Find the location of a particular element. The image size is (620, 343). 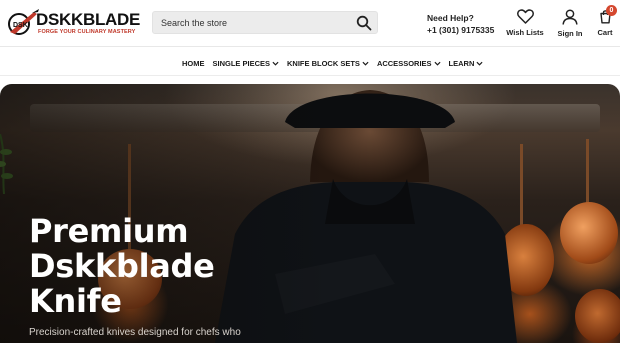

cart-label: Cart is located at coordinates (605, 32).